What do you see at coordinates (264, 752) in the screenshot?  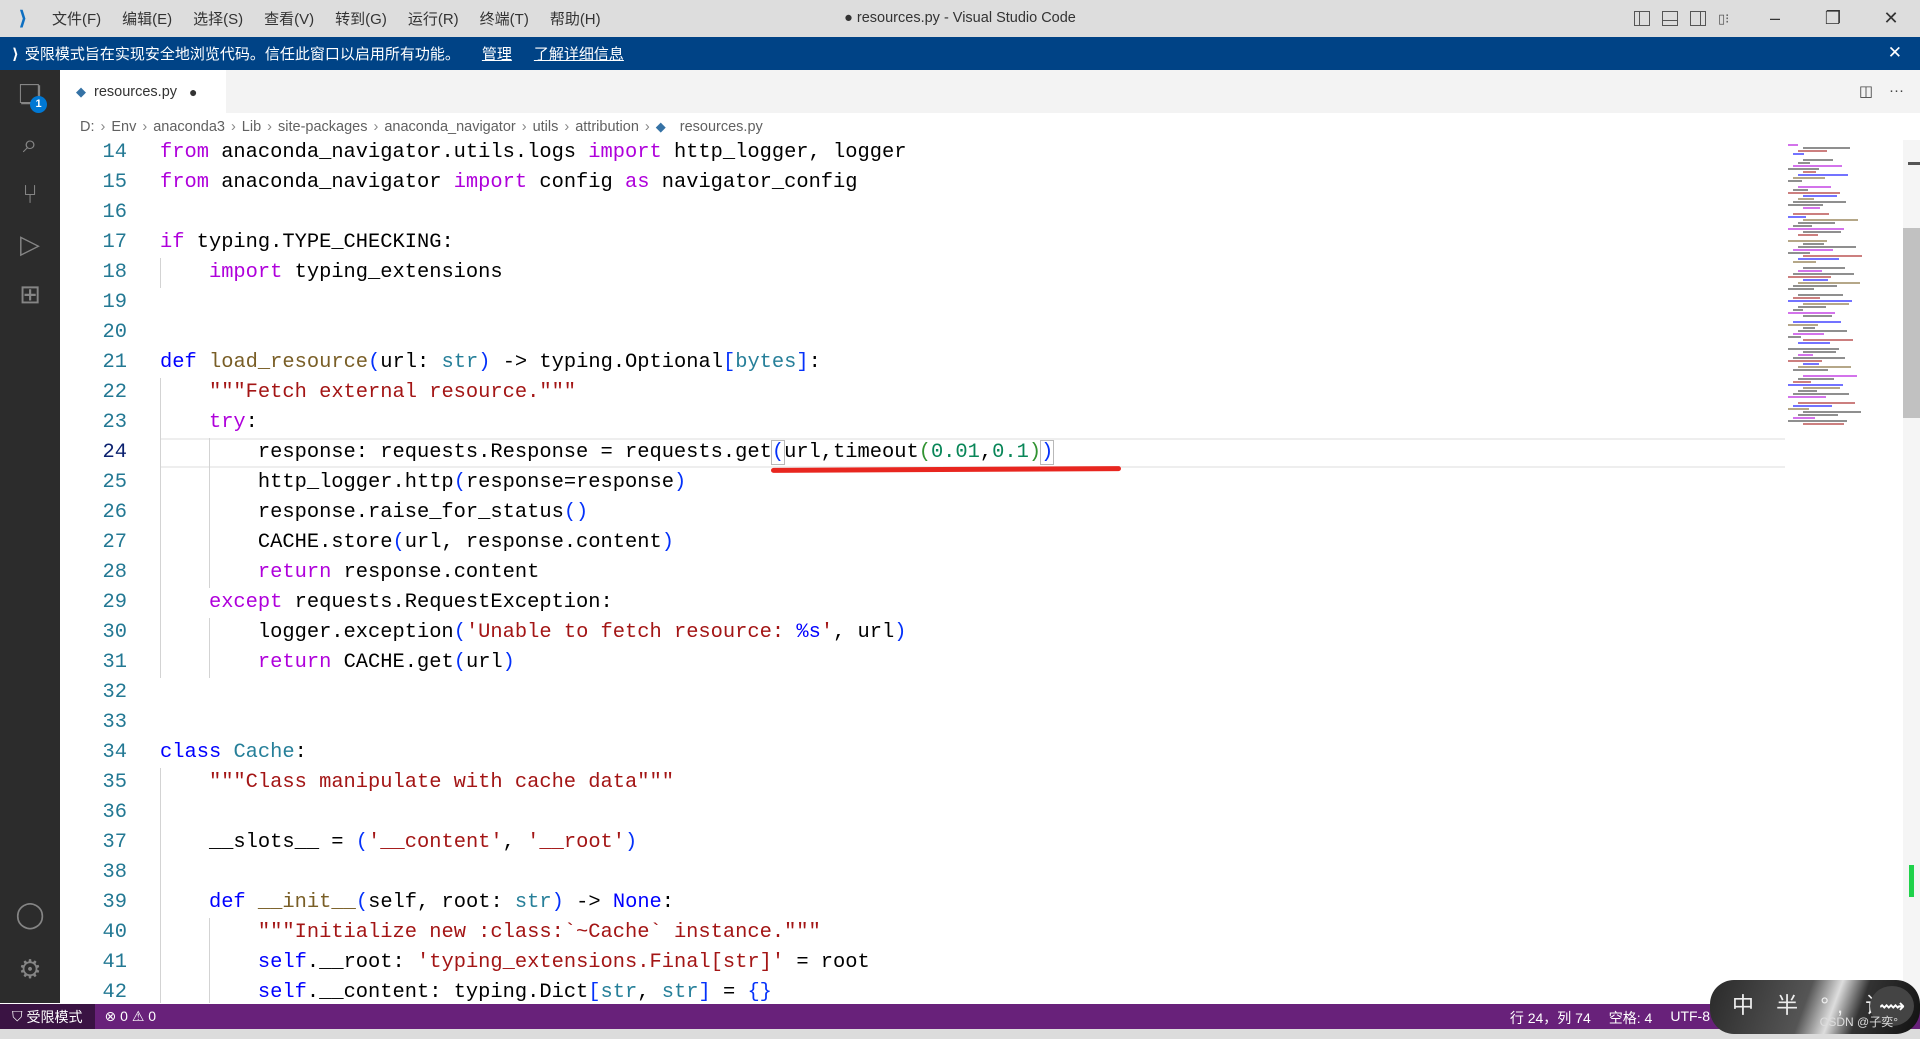 I see `code-token: Cache` at bounding box center [264, 752].